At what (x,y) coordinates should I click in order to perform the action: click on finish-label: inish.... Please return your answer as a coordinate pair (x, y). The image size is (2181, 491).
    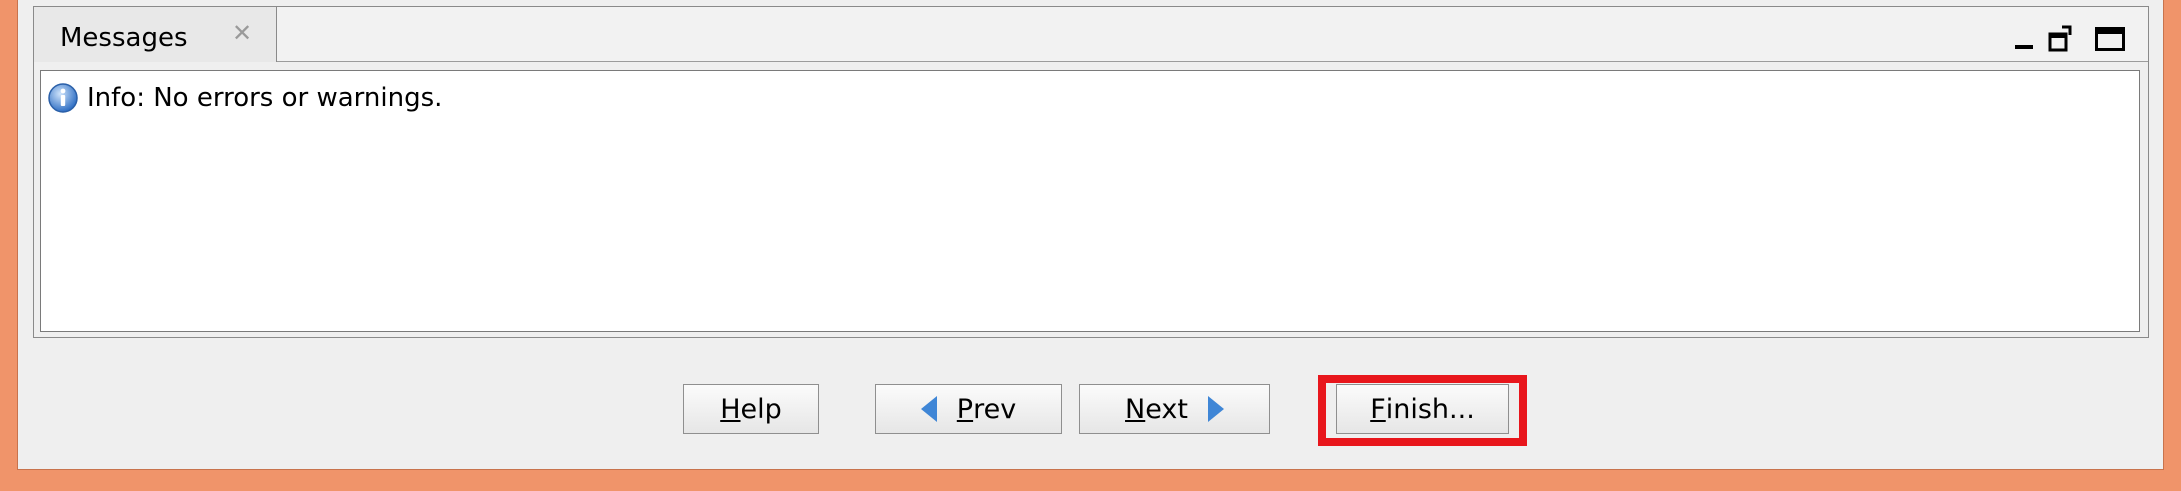
    Looking at the image, I should click on (1430, 409).